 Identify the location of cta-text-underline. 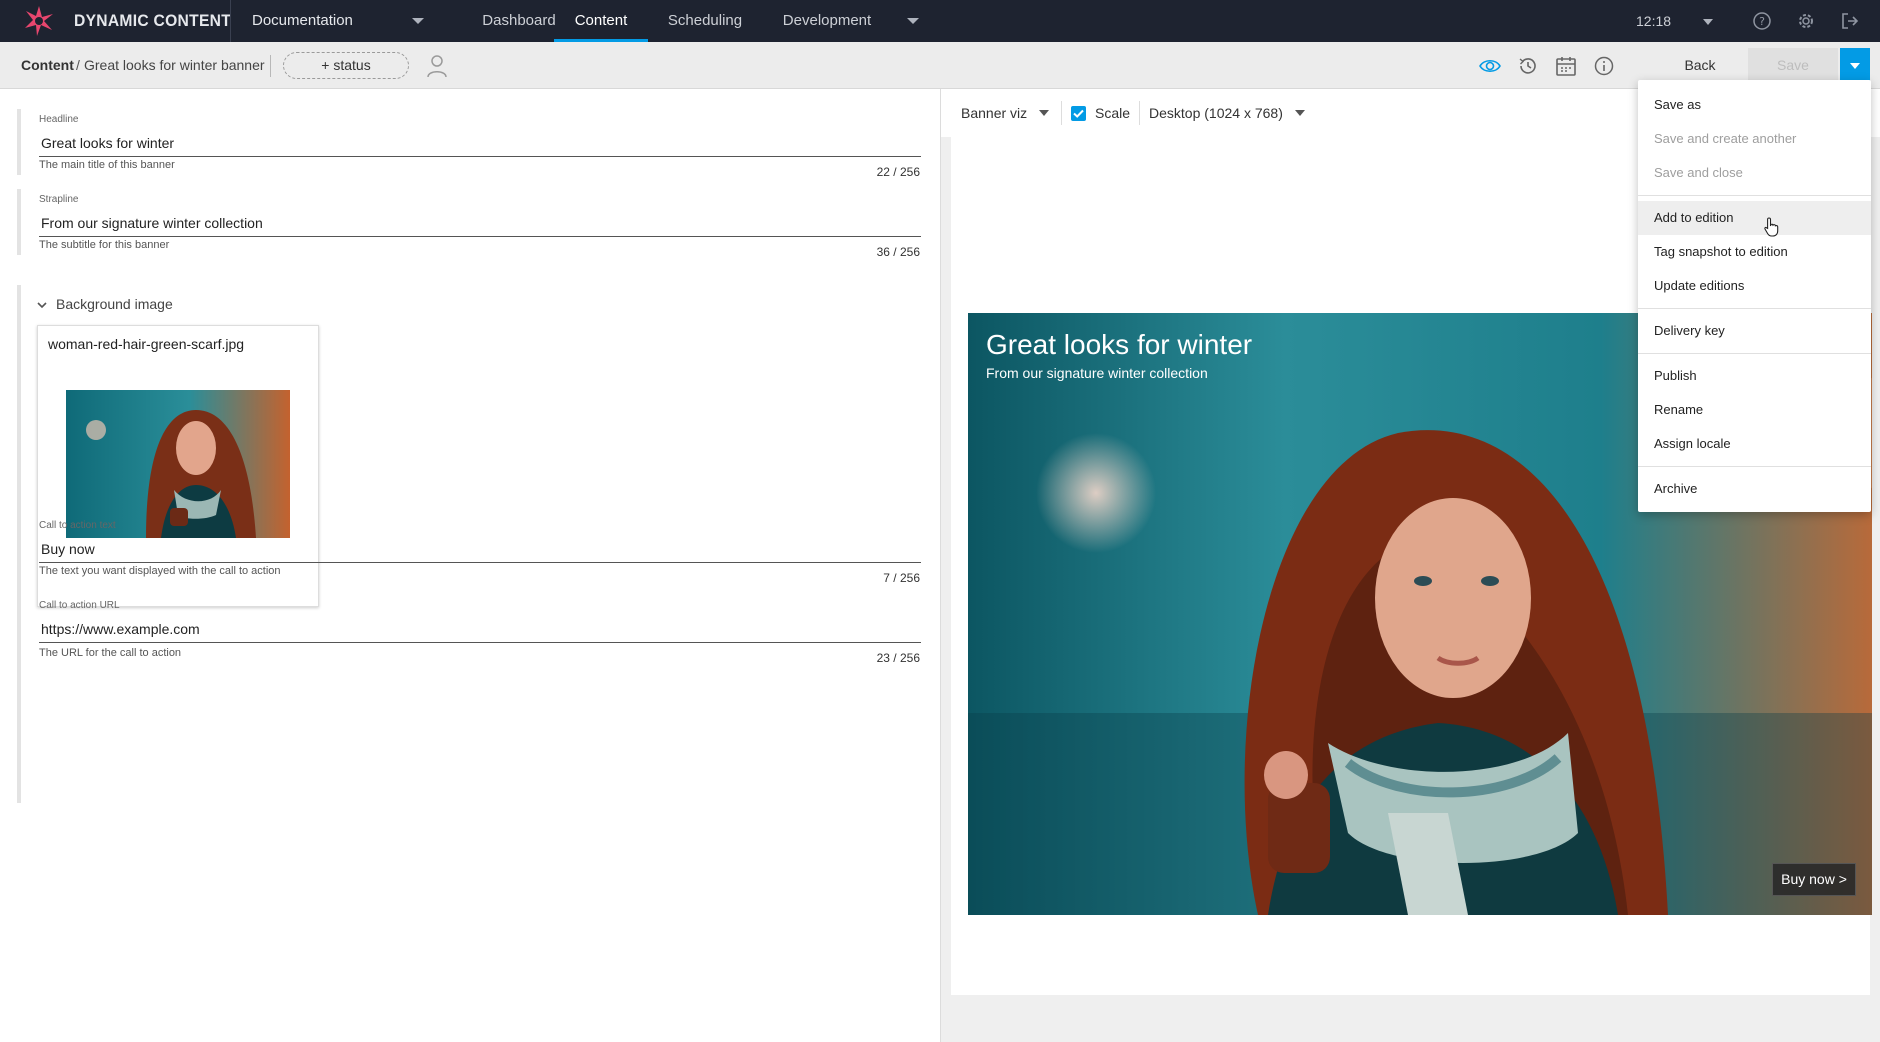
(480, 562).